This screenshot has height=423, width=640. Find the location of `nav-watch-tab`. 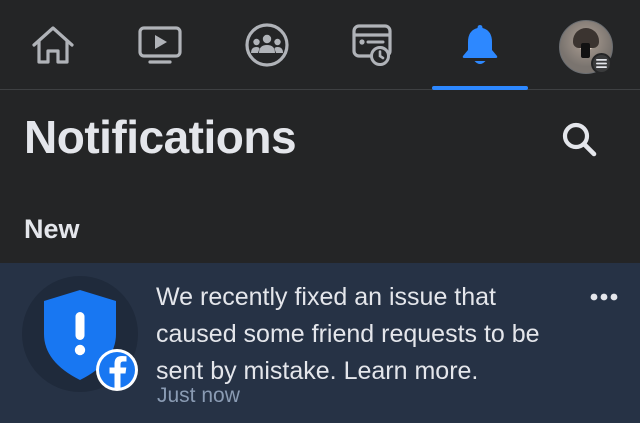

nav-watch-tab is located at coordinates (160, 45).